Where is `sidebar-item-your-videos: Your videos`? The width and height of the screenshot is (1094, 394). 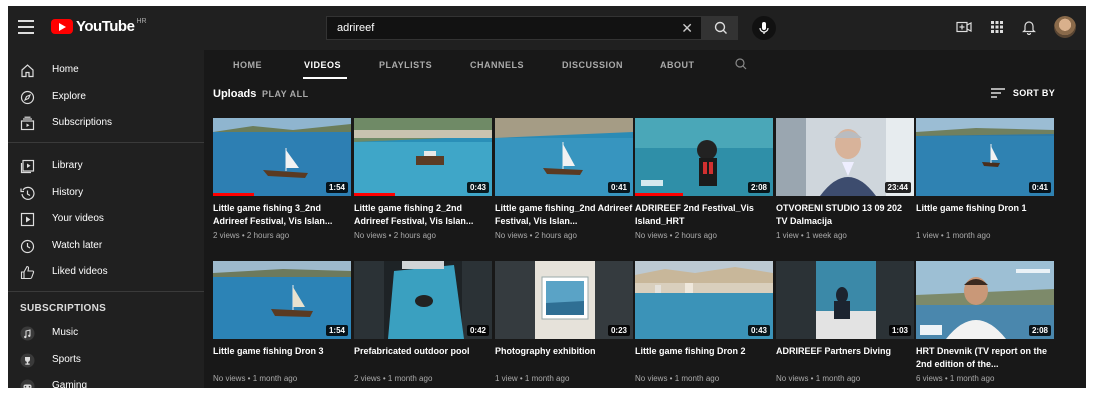
sidebar-item-your-videos: Your videos is located at coordinates (106, 219).